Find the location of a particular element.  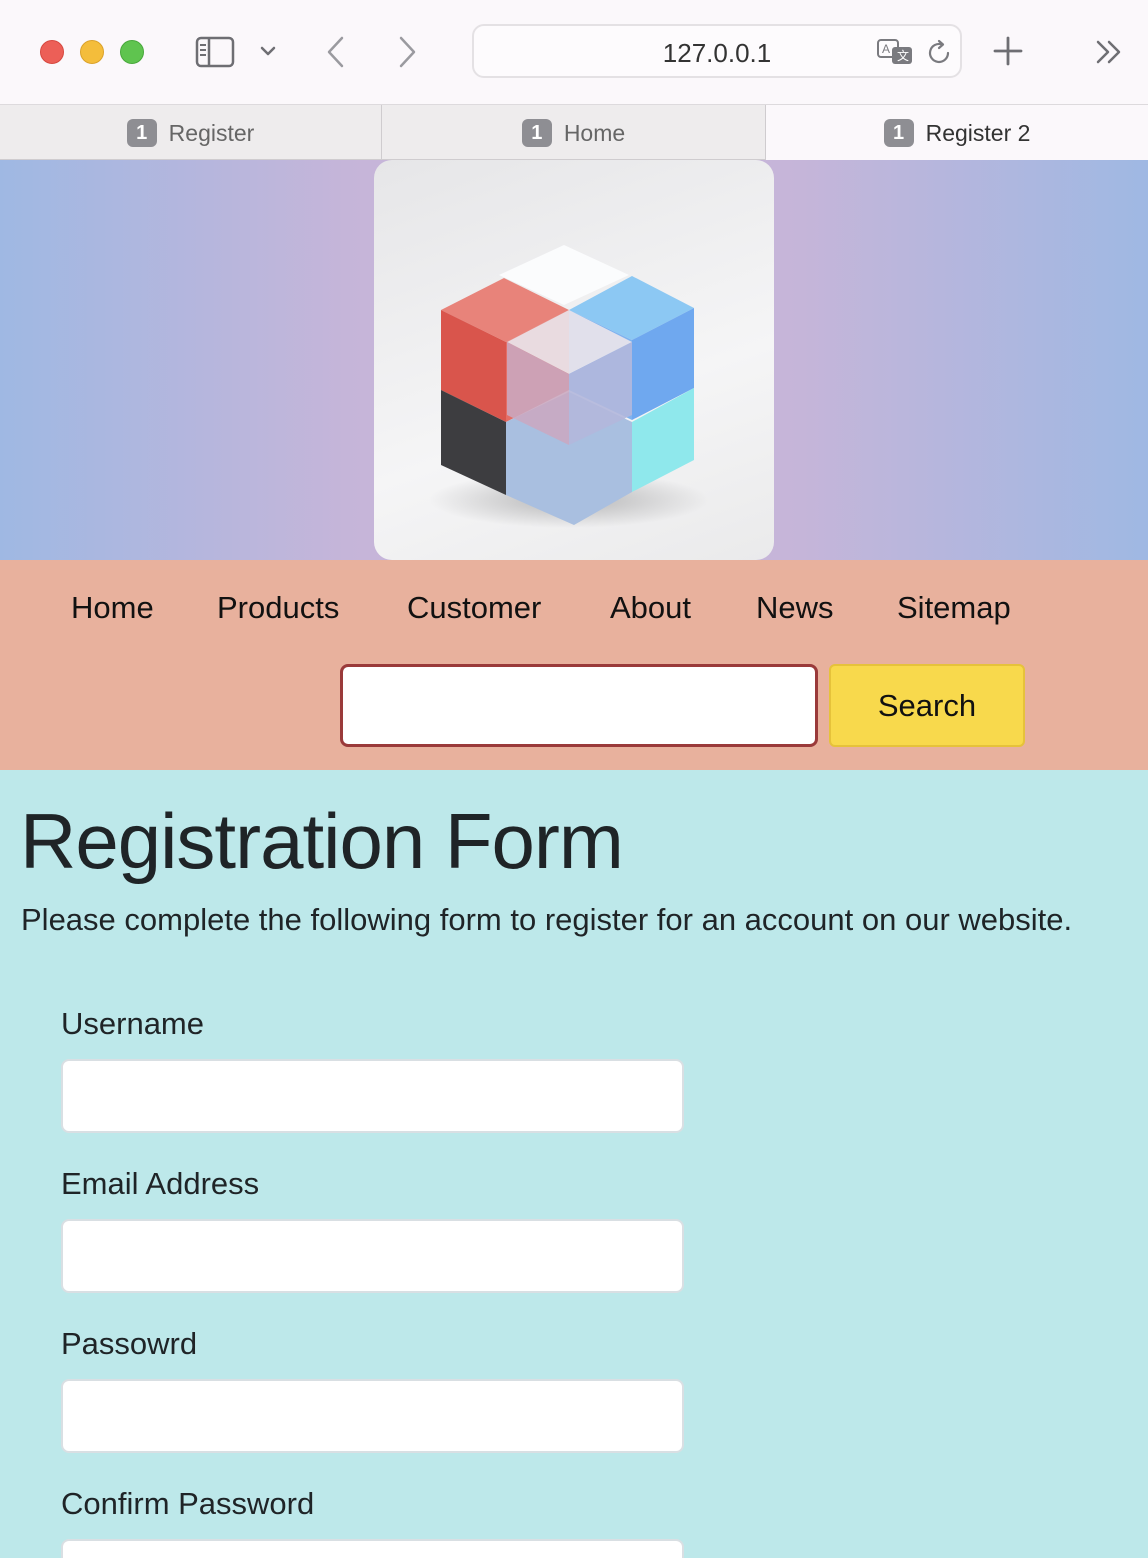

browser-toolbar: 127.0.0.1 A 文 is located at coordinates (574, 52).